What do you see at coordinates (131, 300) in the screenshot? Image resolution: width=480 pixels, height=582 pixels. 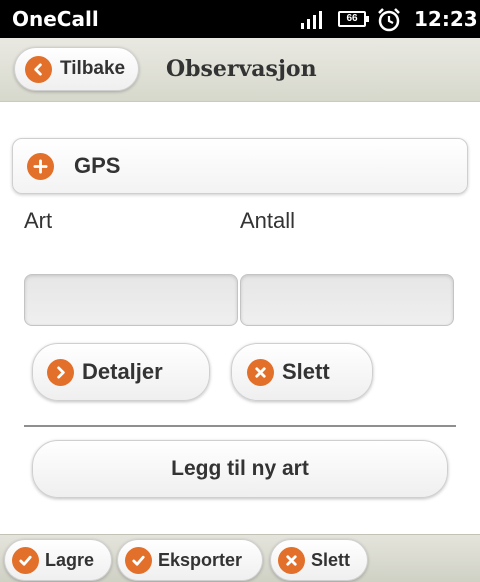 I see `art-input` at bounding box center [131, 300].